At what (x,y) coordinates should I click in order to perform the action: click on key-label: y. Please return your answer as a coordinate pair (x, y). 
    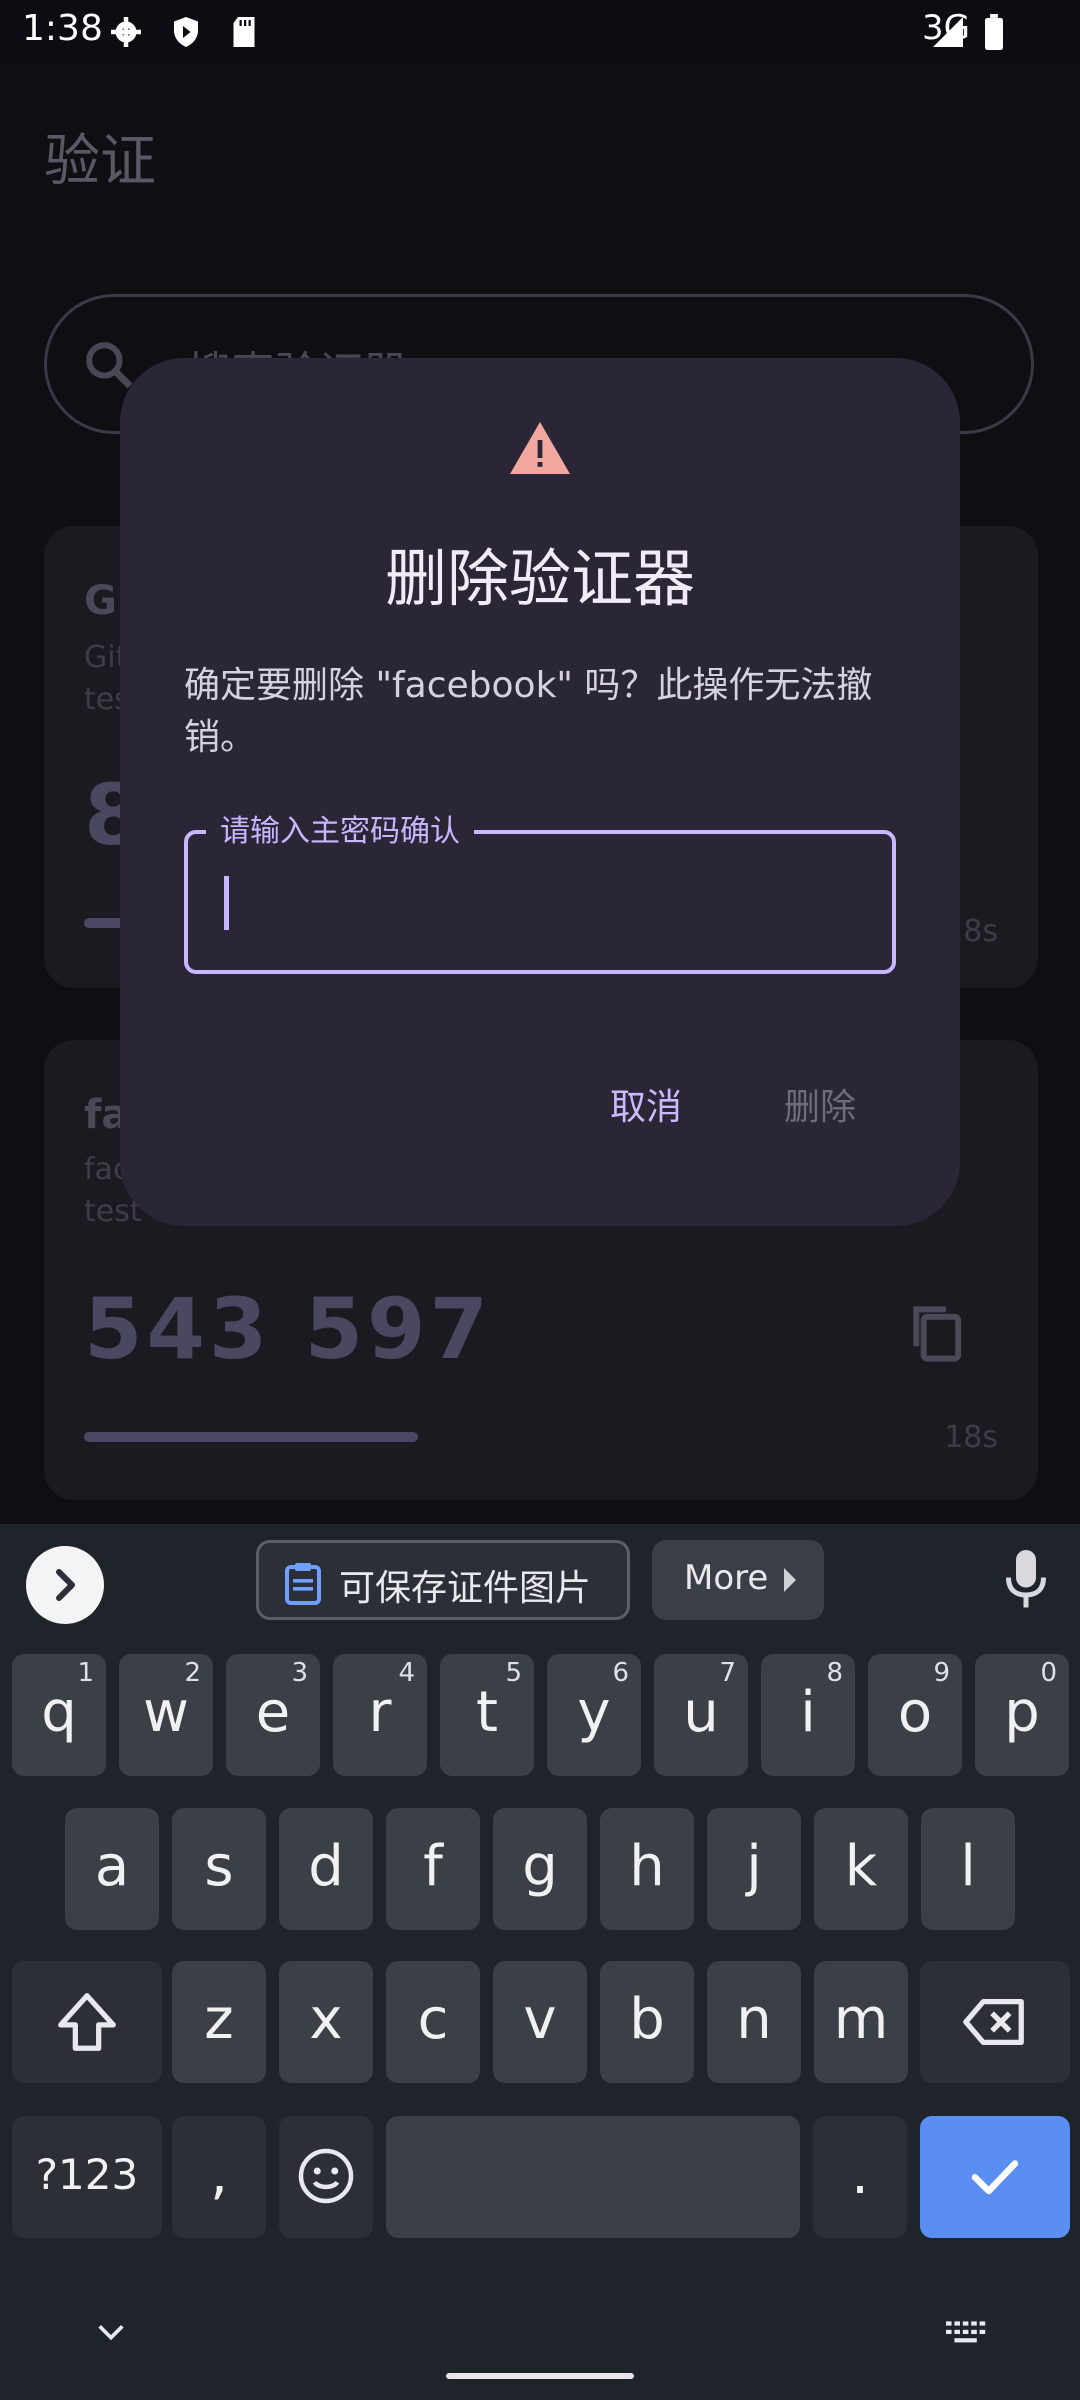
    Looking at the image, I should click on (594, 1712).